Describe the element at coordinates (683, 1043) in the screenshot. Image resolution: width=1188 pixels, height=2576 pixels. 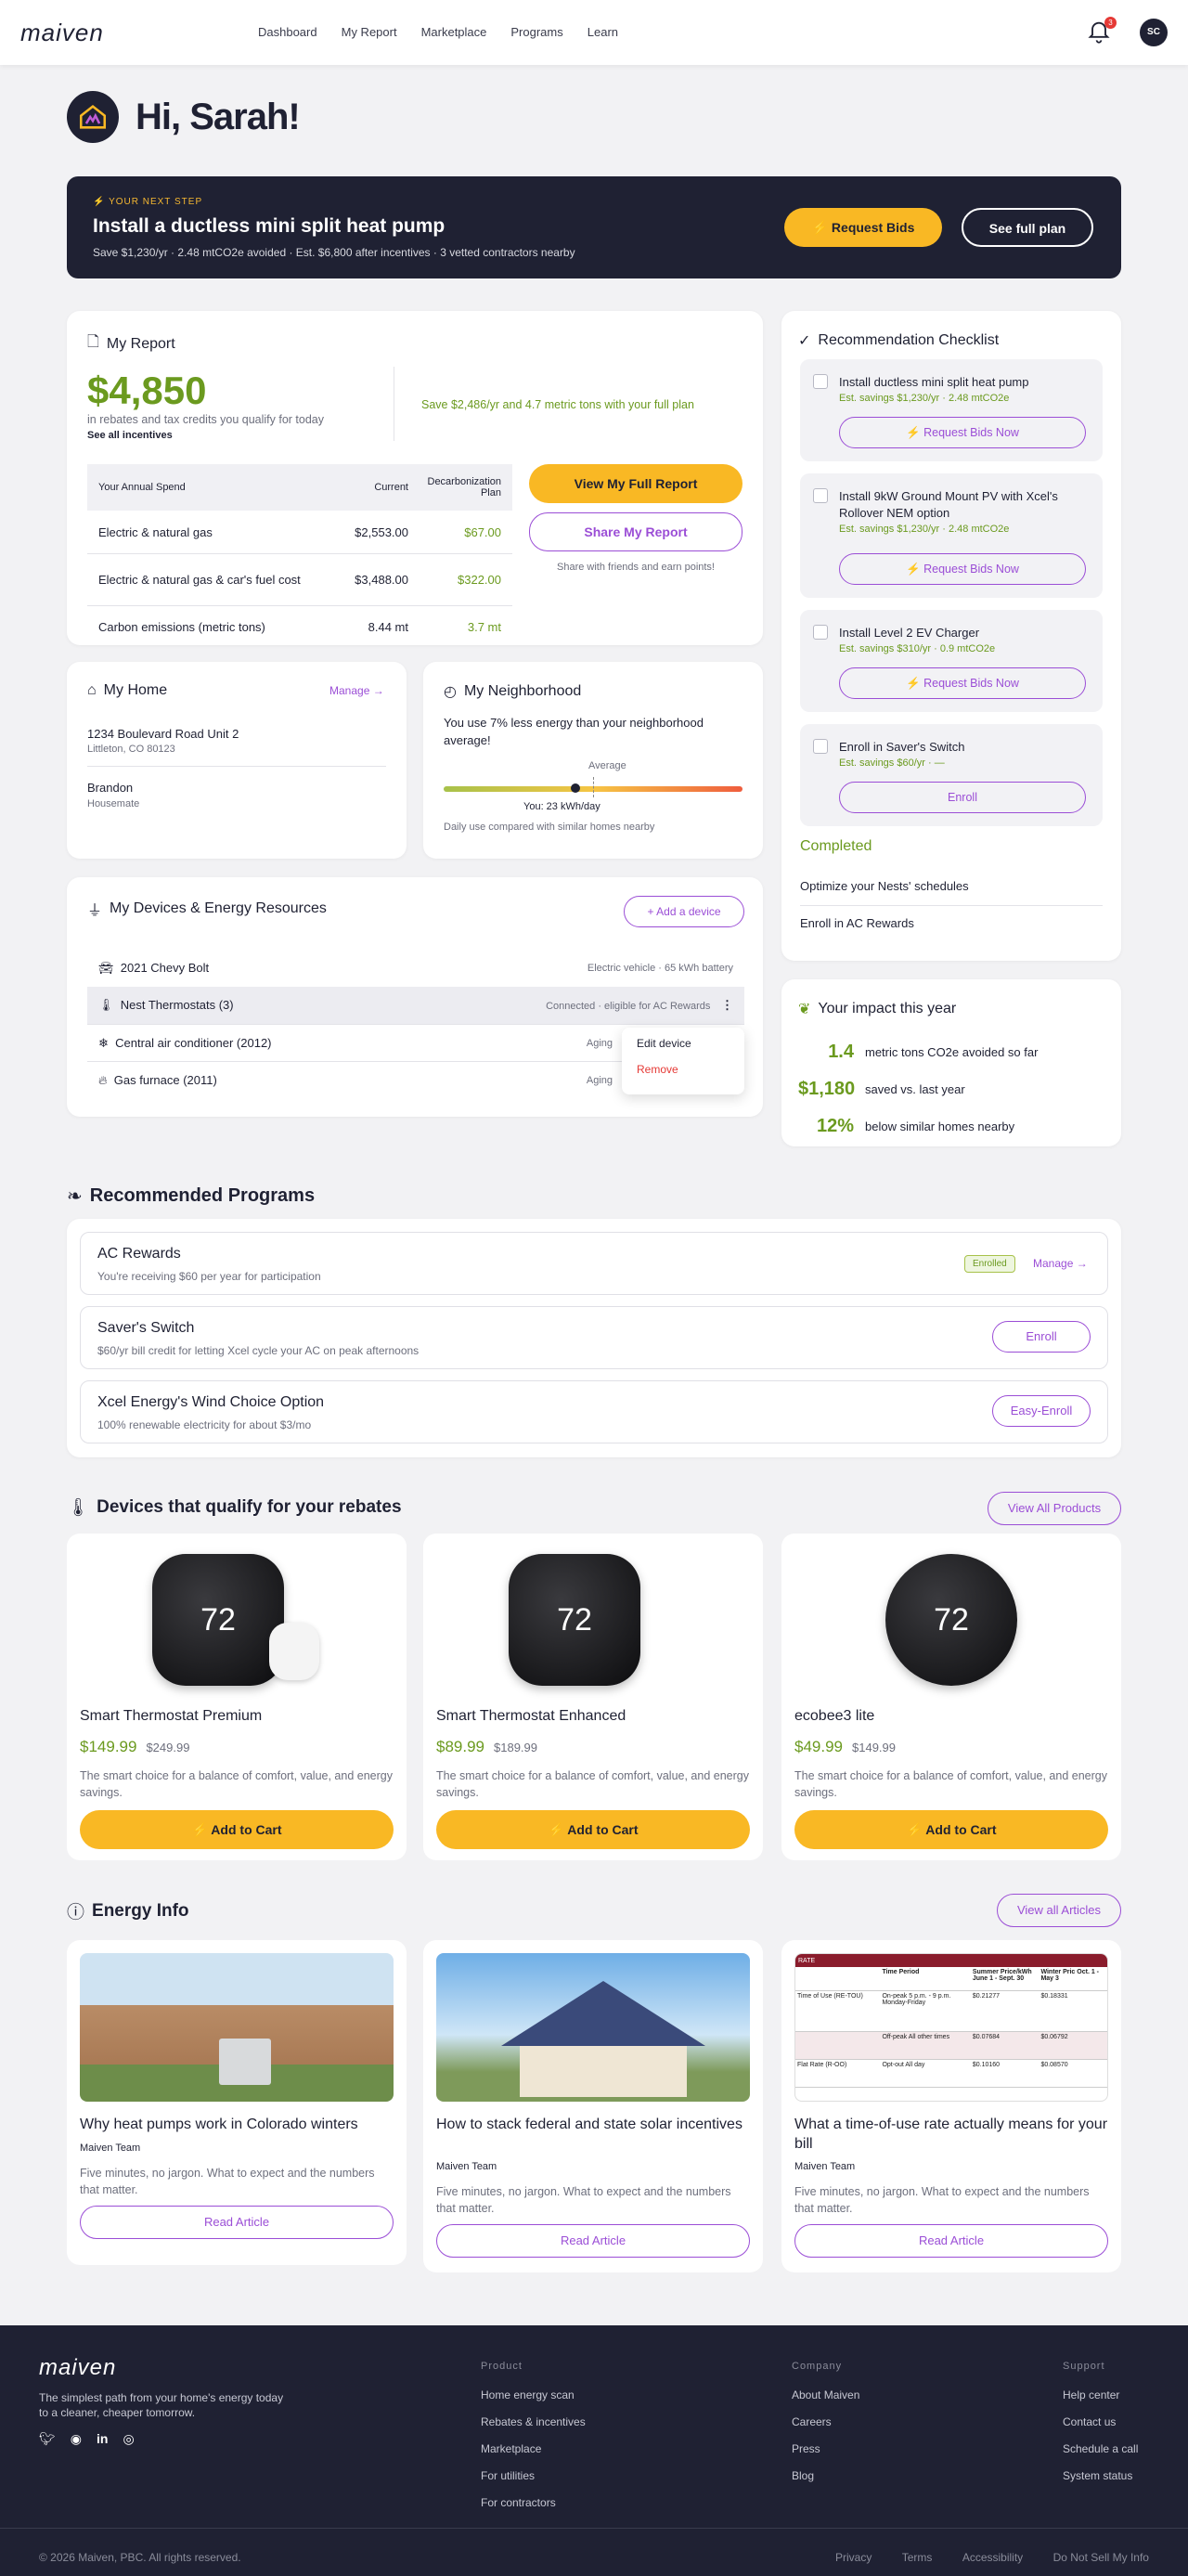
I see `edit-device-option: Edit device` at that location.